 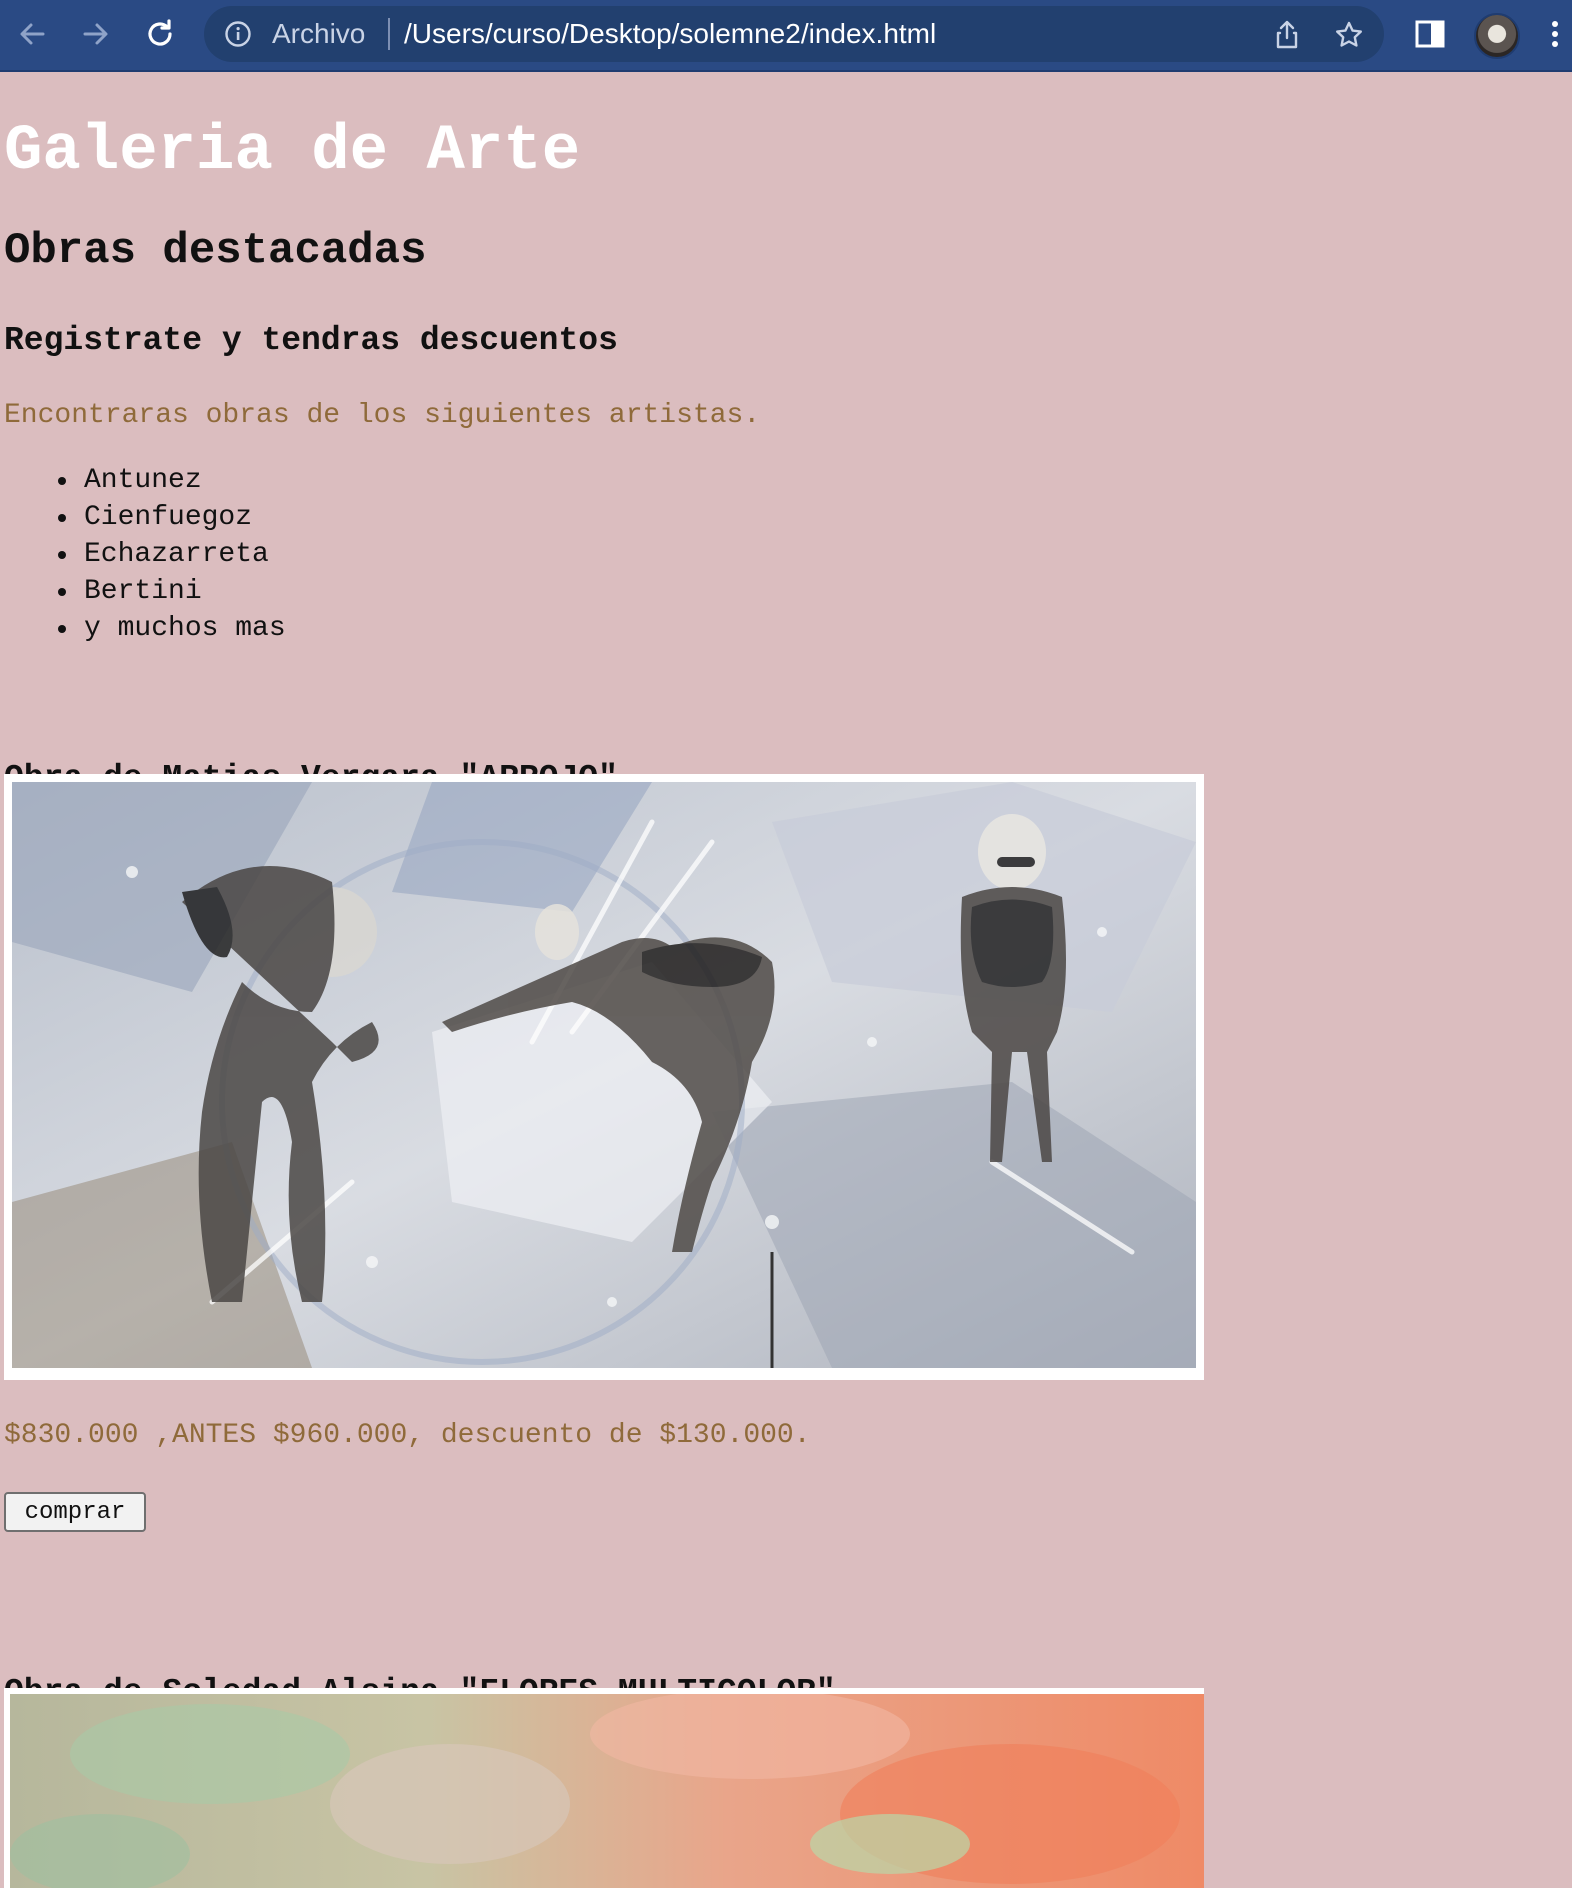 I want to click on flowers-painting, so click(x=607, y=1791).